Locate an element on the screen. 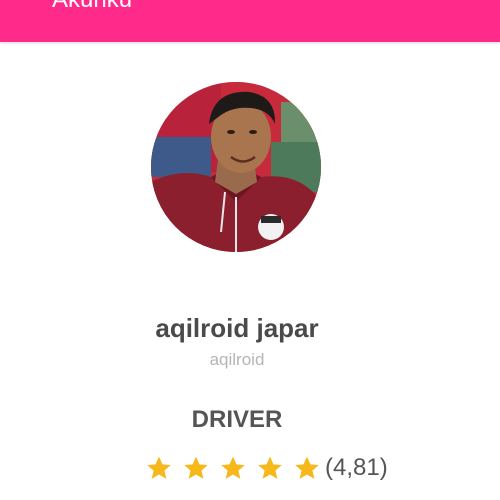 Image resolution: width=500 pixels, height=500 pixels. rating-row: (4,81) is located at coordinates (267, 468).